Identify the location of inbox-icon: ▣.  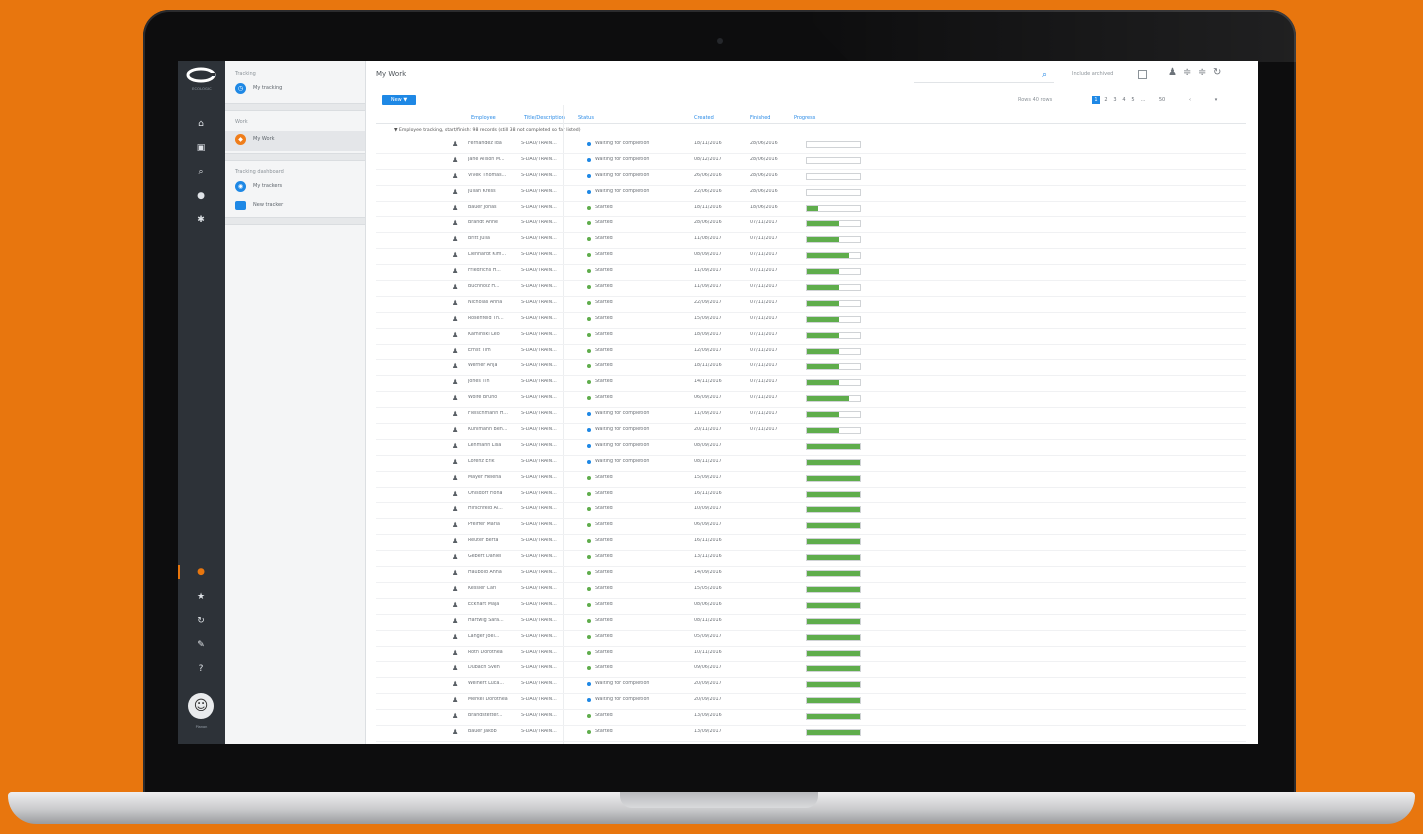
(201, 148).